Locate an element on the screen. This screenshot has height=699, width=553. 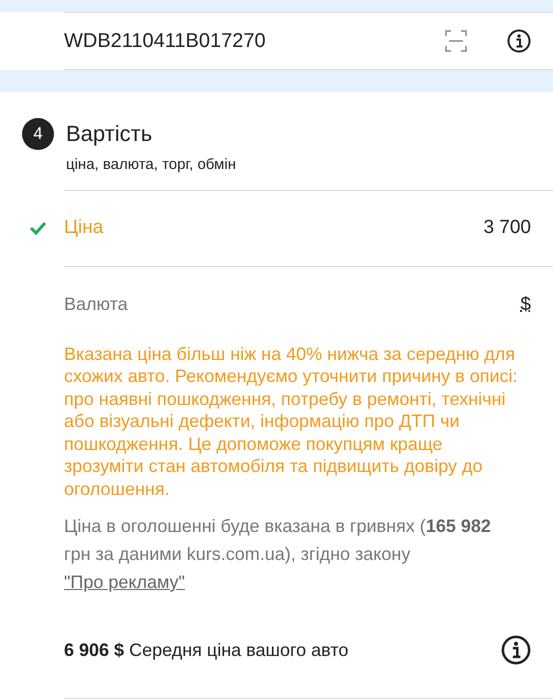
currency-label: Валюта is located at coordinates (96, 304).